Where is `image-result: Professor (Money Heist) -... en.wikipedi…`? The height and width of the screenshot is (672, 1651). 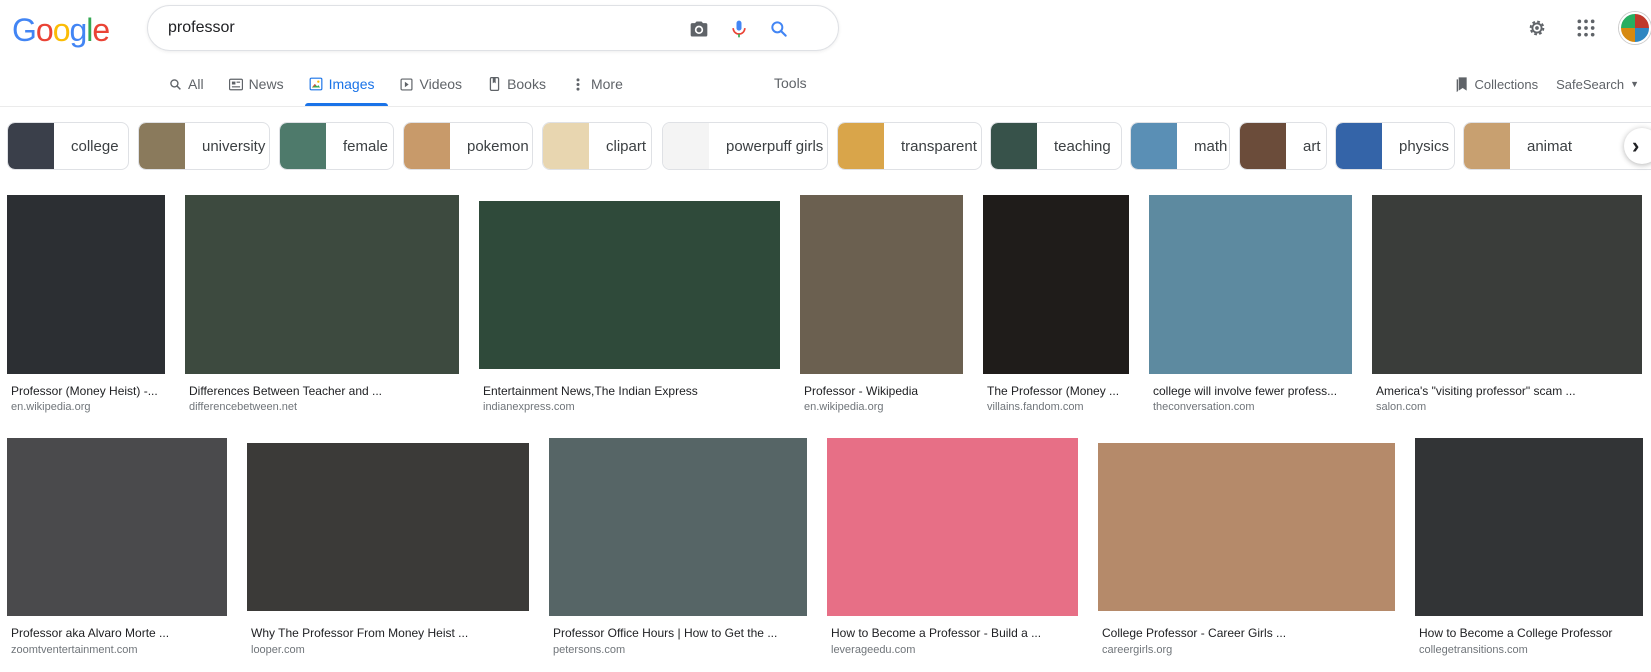 image-result: Professor (Money Heist) -... en.wikipedi… is located at coordinates (86, 310).